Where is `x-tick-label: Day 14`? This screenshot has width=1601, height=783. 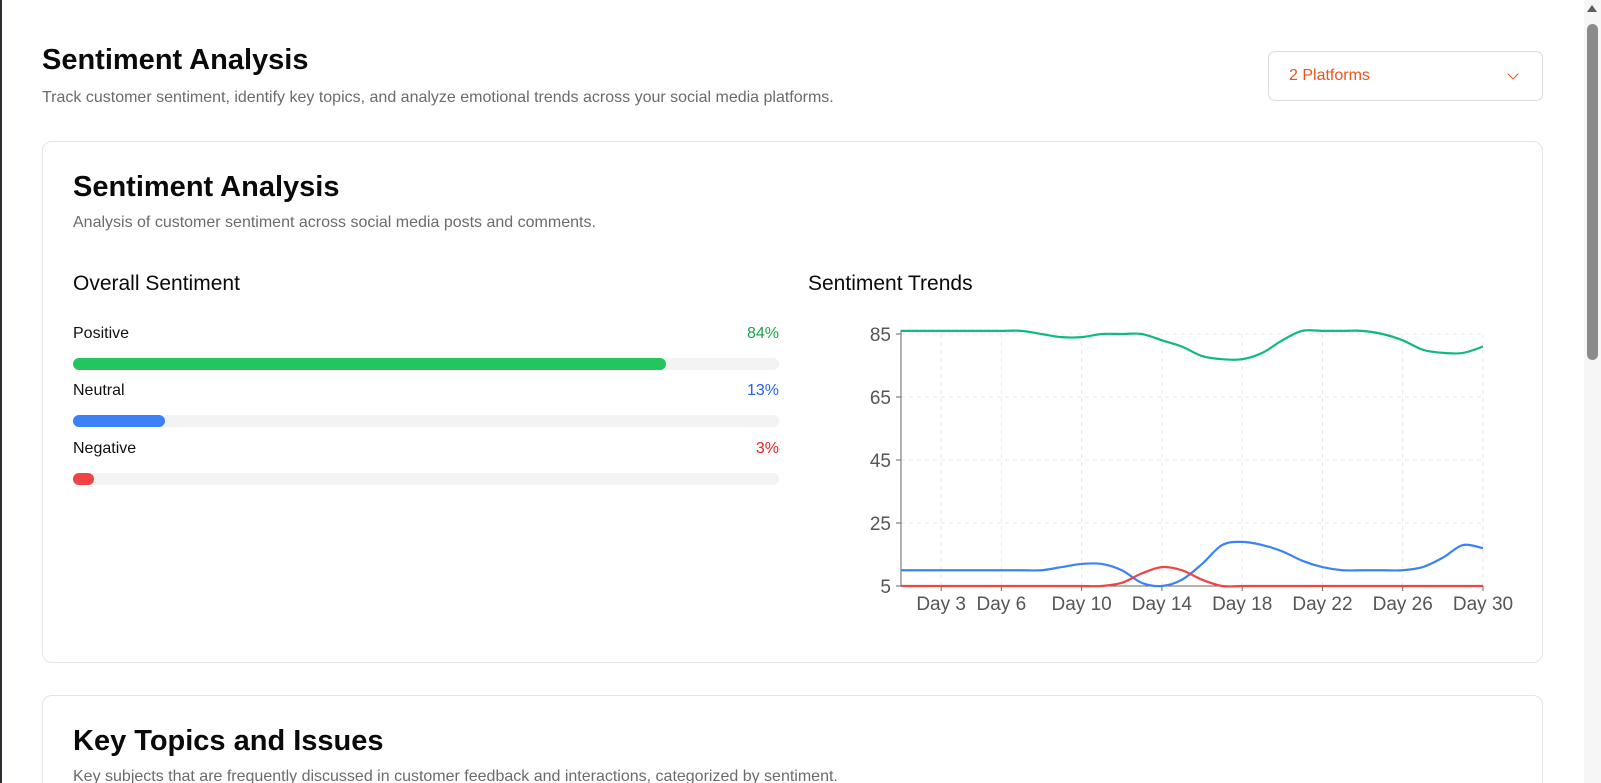 x-tick-label: Day 14 is located at coordinates (1162, 604).